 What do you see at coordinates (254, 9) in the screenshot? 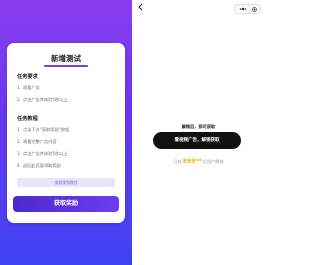
I see `close-icon` at bounding box center [254, 9].